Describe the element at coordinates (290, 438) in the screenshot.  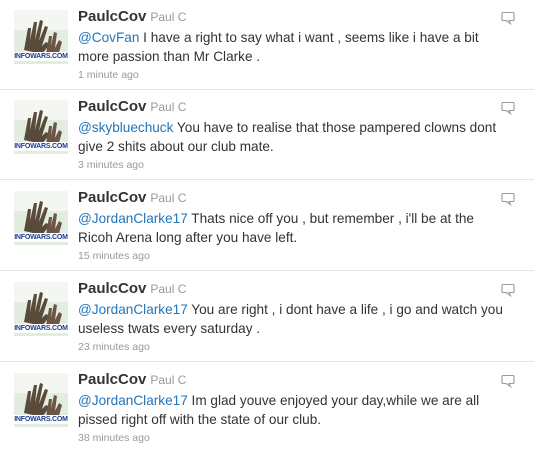
I see `timestamp-link: 38 minutes ago` at that location.